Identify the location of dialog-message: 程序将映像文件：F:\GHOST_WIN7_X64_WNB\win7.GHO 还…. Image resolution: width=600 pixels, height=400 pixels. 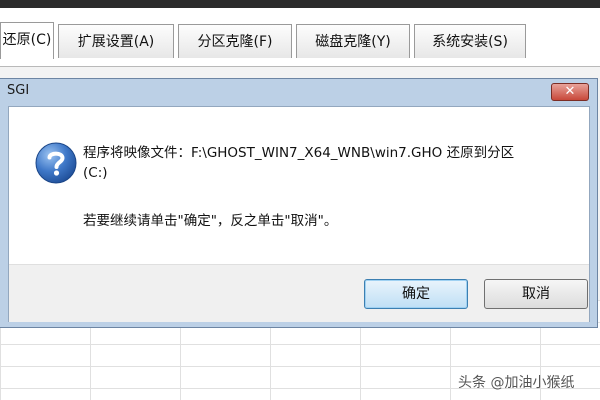
(333, 163).